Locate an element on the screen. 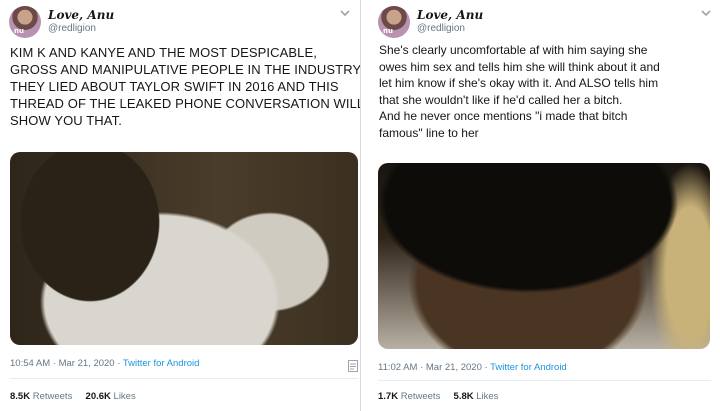 Image resolution: width=720 pixels, height=411 pixels. tweet-stats: 8.5K Retweets 20.6K Likes is located at coordinates (73, 396).